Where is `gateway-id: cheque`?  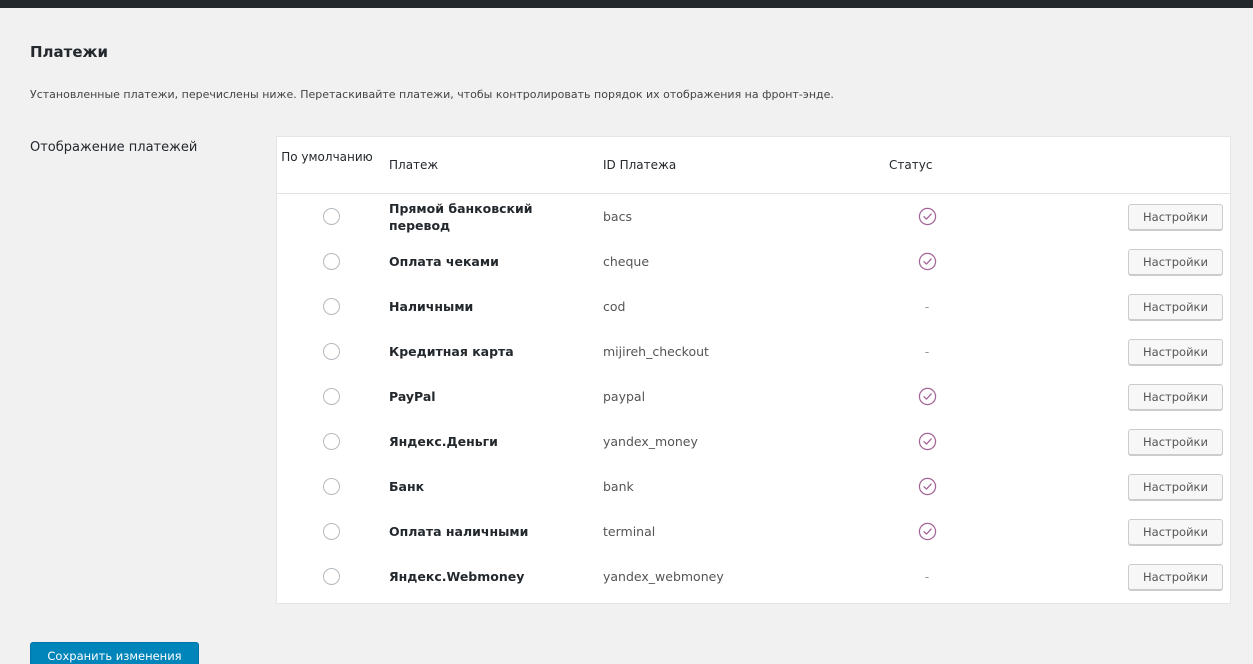 gateway-id: cheque is located at coordinates (626, 261).